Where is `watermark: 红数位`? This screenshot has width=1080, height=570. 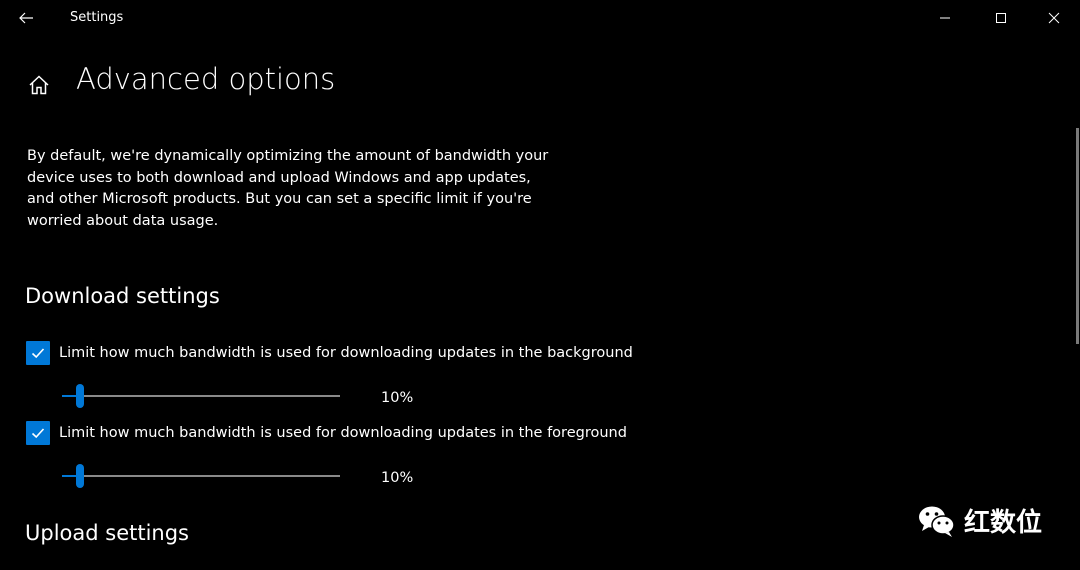
watermark: 红数位 is located at coordinates (979, 520).